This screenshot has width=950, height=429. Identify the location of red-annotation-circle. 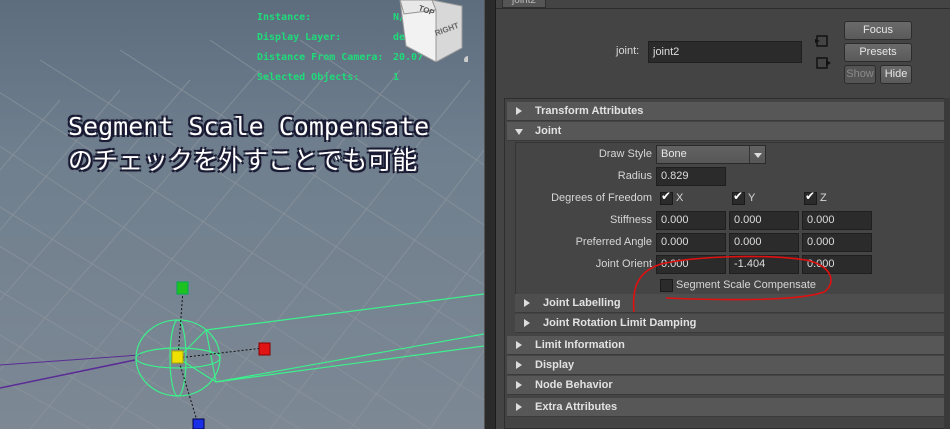
(732, 284).